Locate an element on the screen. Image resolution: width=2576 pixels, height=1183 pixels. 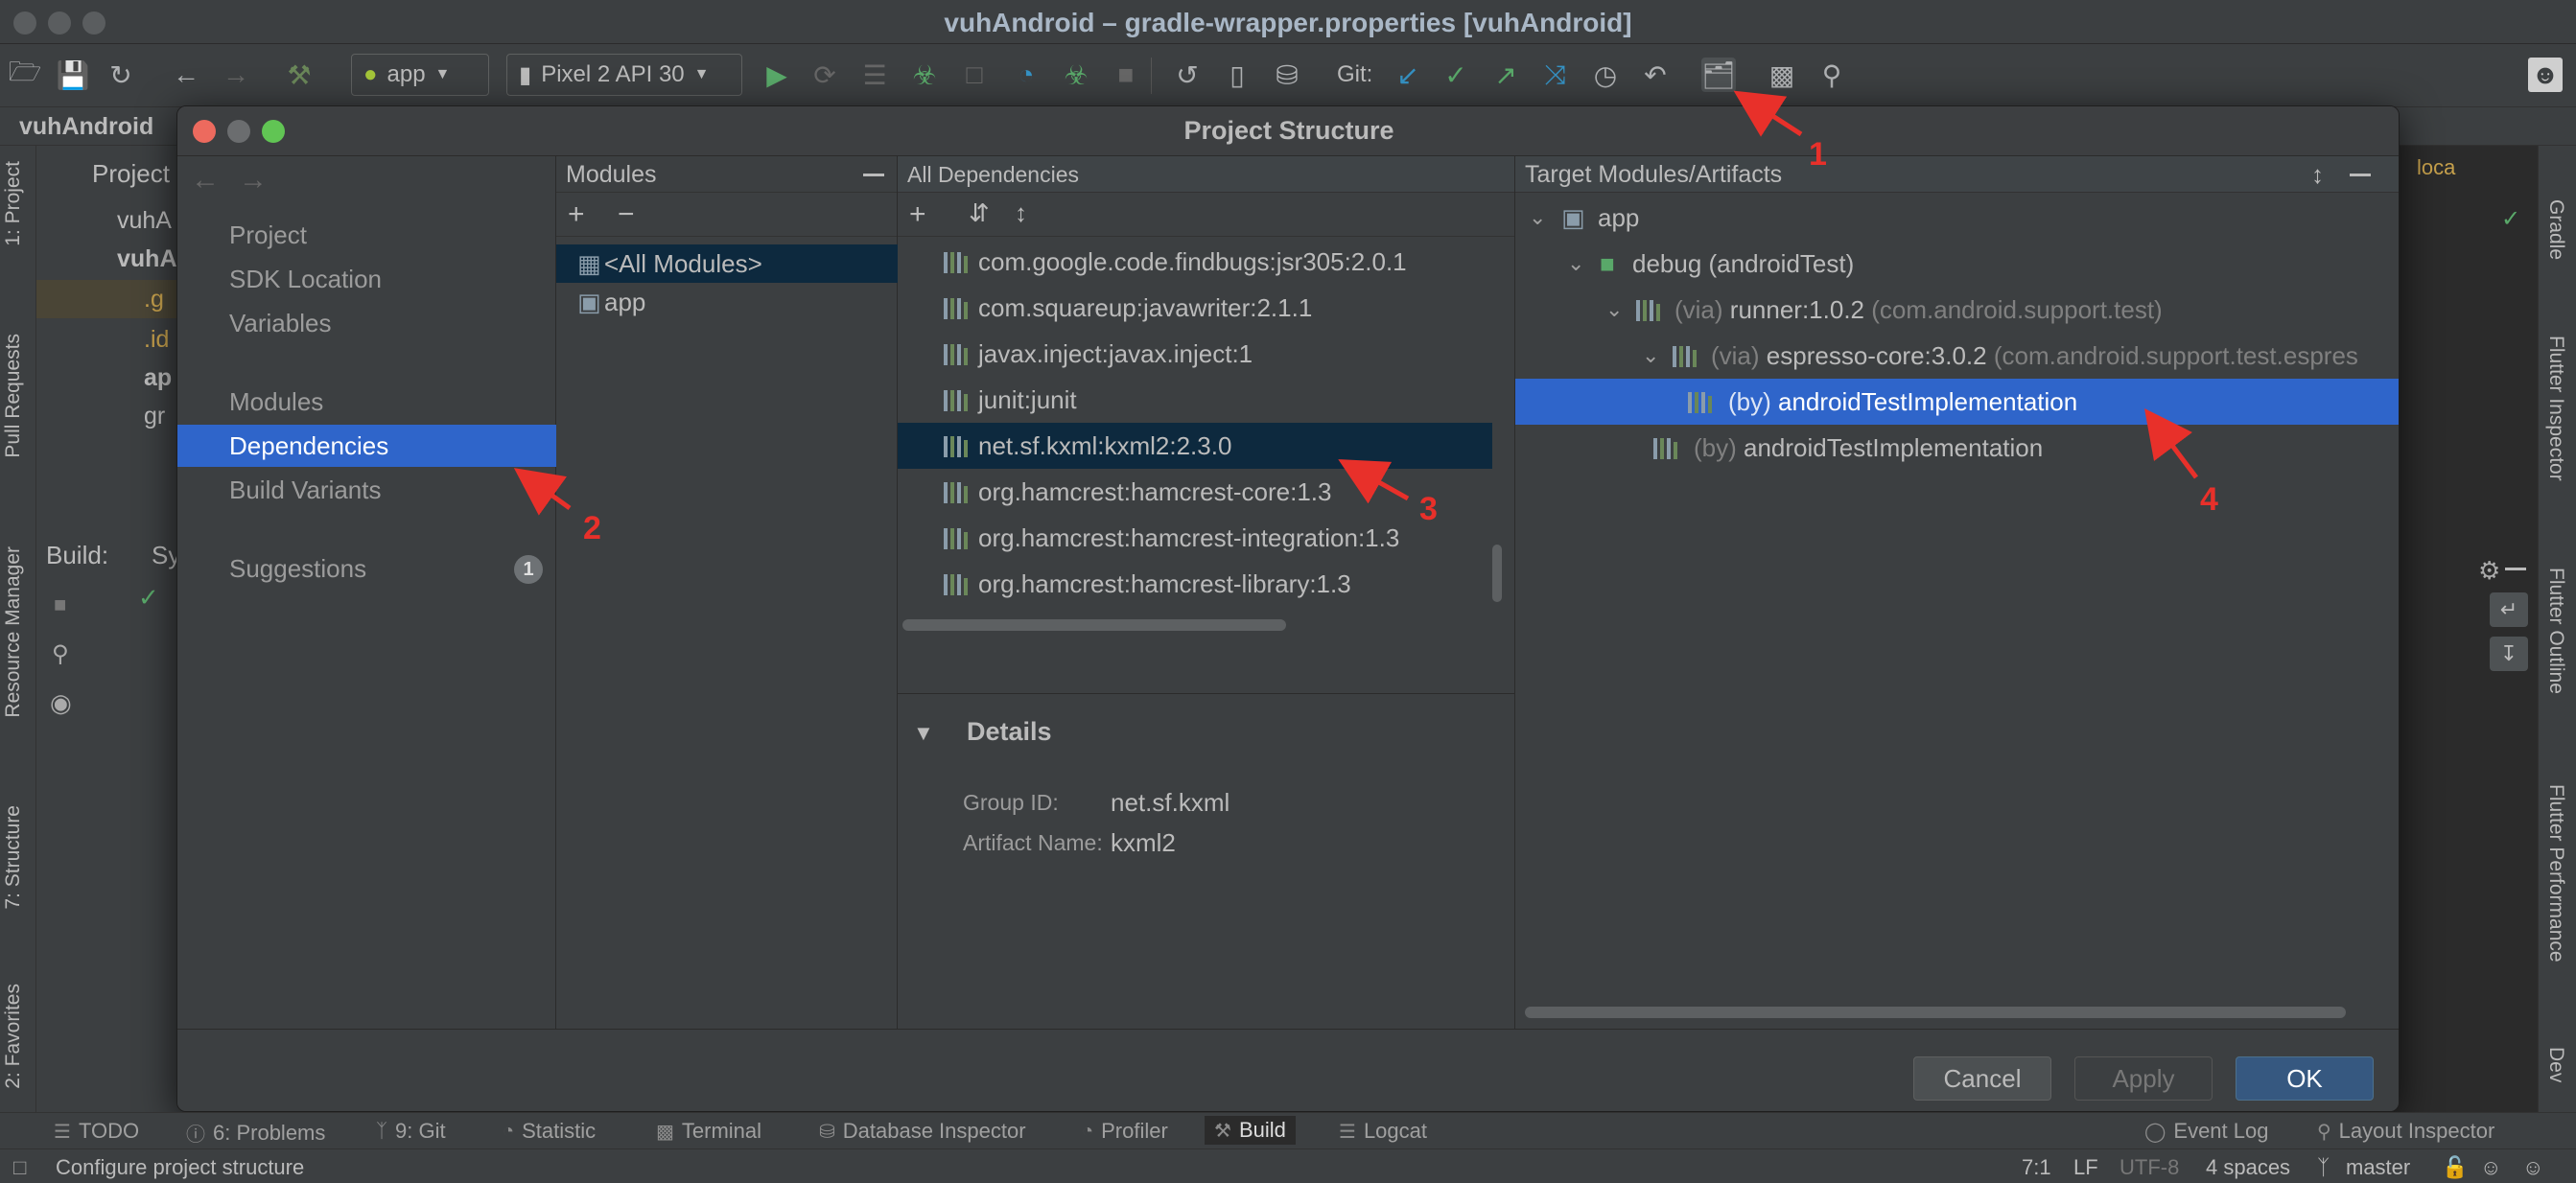
git-update-icon: ↙ is located at coordinates (1408, 75).